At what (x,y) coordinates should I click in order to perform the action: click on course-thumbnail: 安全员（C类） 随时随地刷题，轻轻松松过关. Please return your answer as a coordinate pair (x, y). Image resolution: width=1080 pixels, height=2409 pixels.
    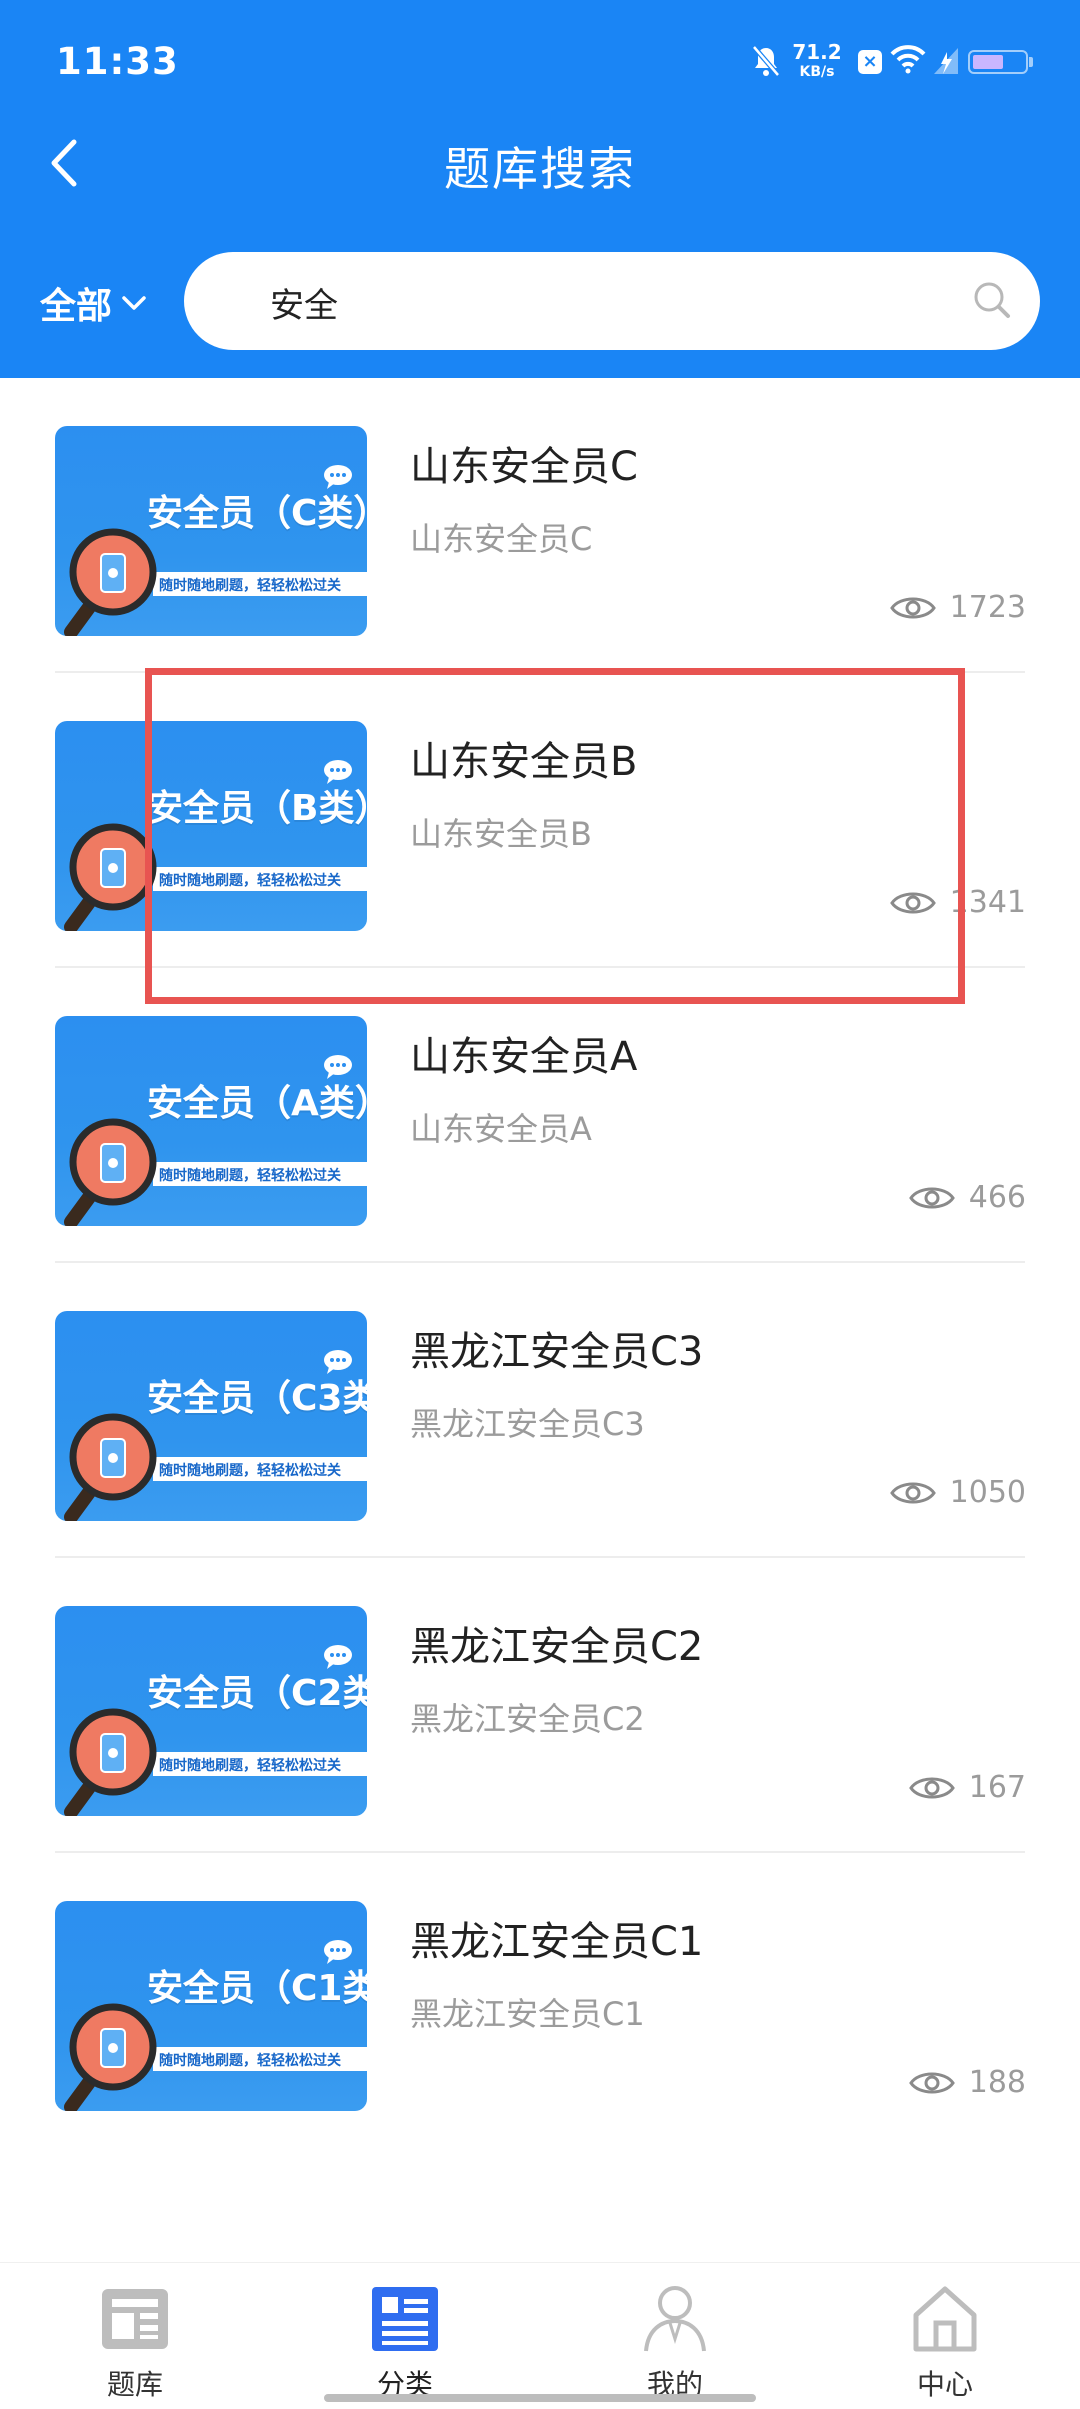
    Looking at the image, I should click on (211, 531).